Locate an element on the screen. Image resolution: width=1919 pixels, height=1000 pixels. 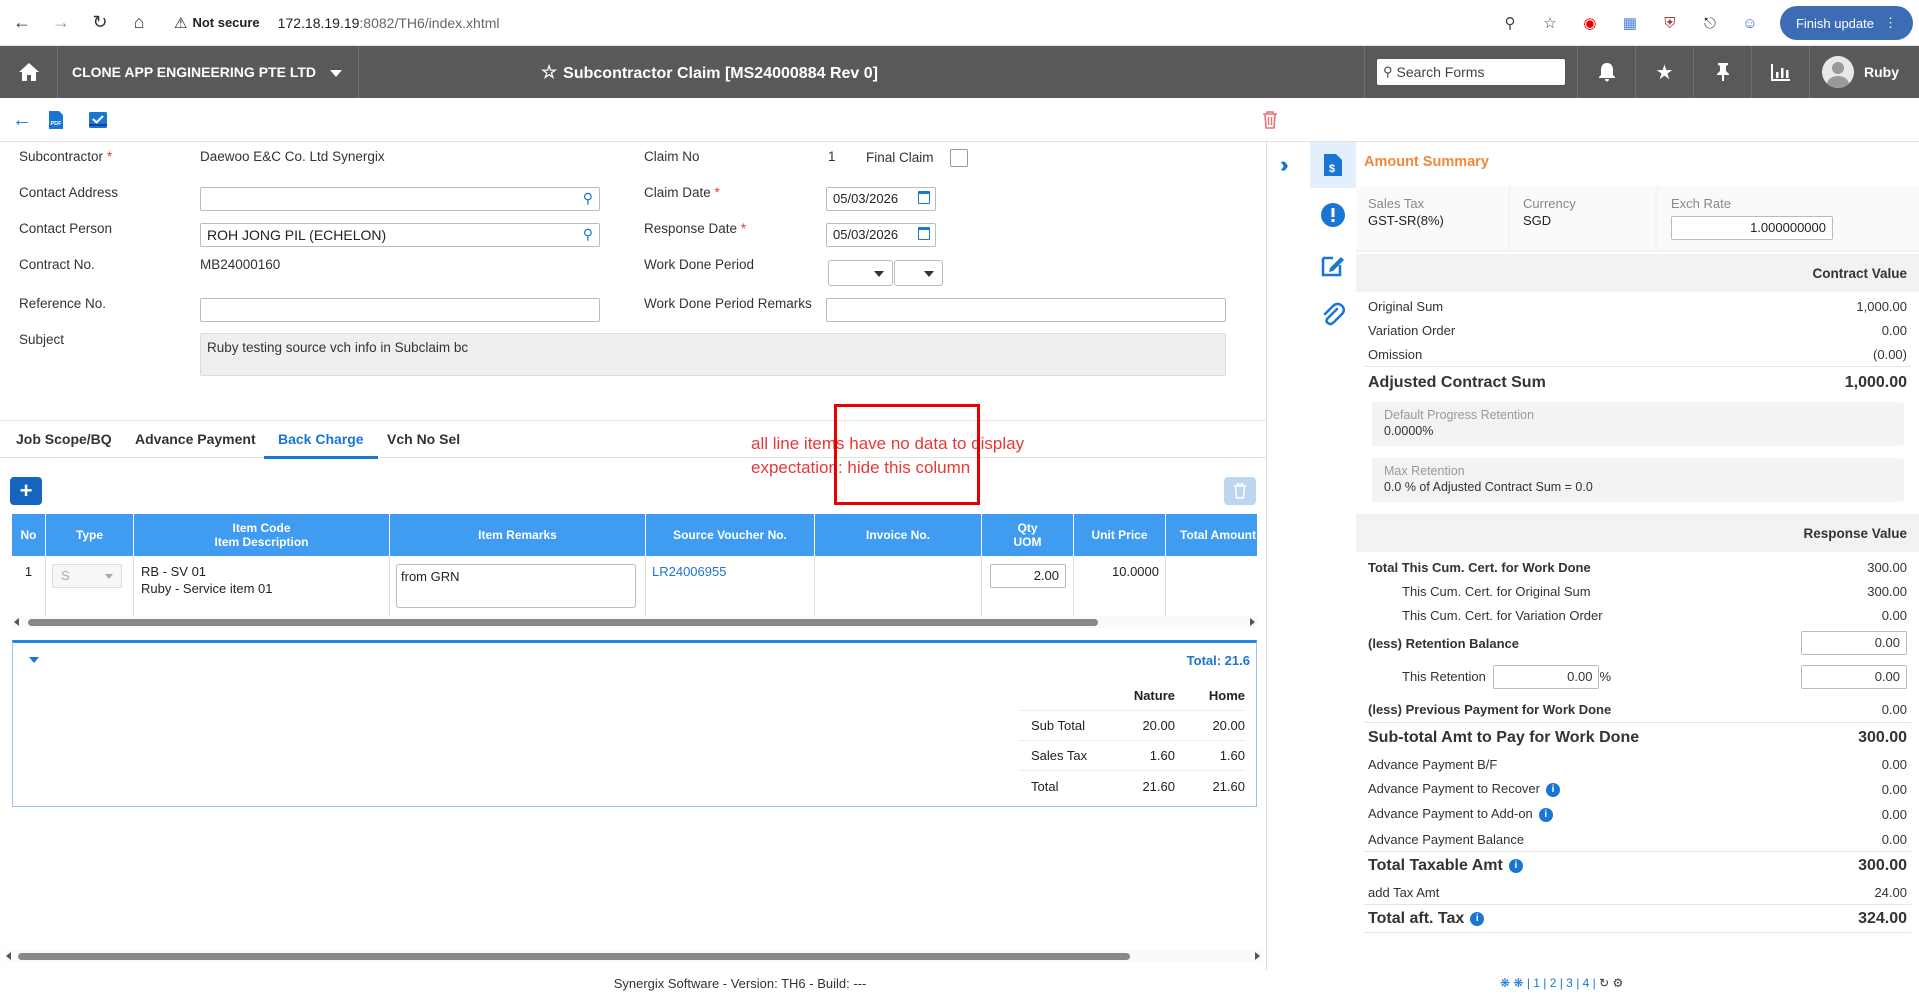
zoom-icon: ⚲ is located at coordinates (1510, 23).